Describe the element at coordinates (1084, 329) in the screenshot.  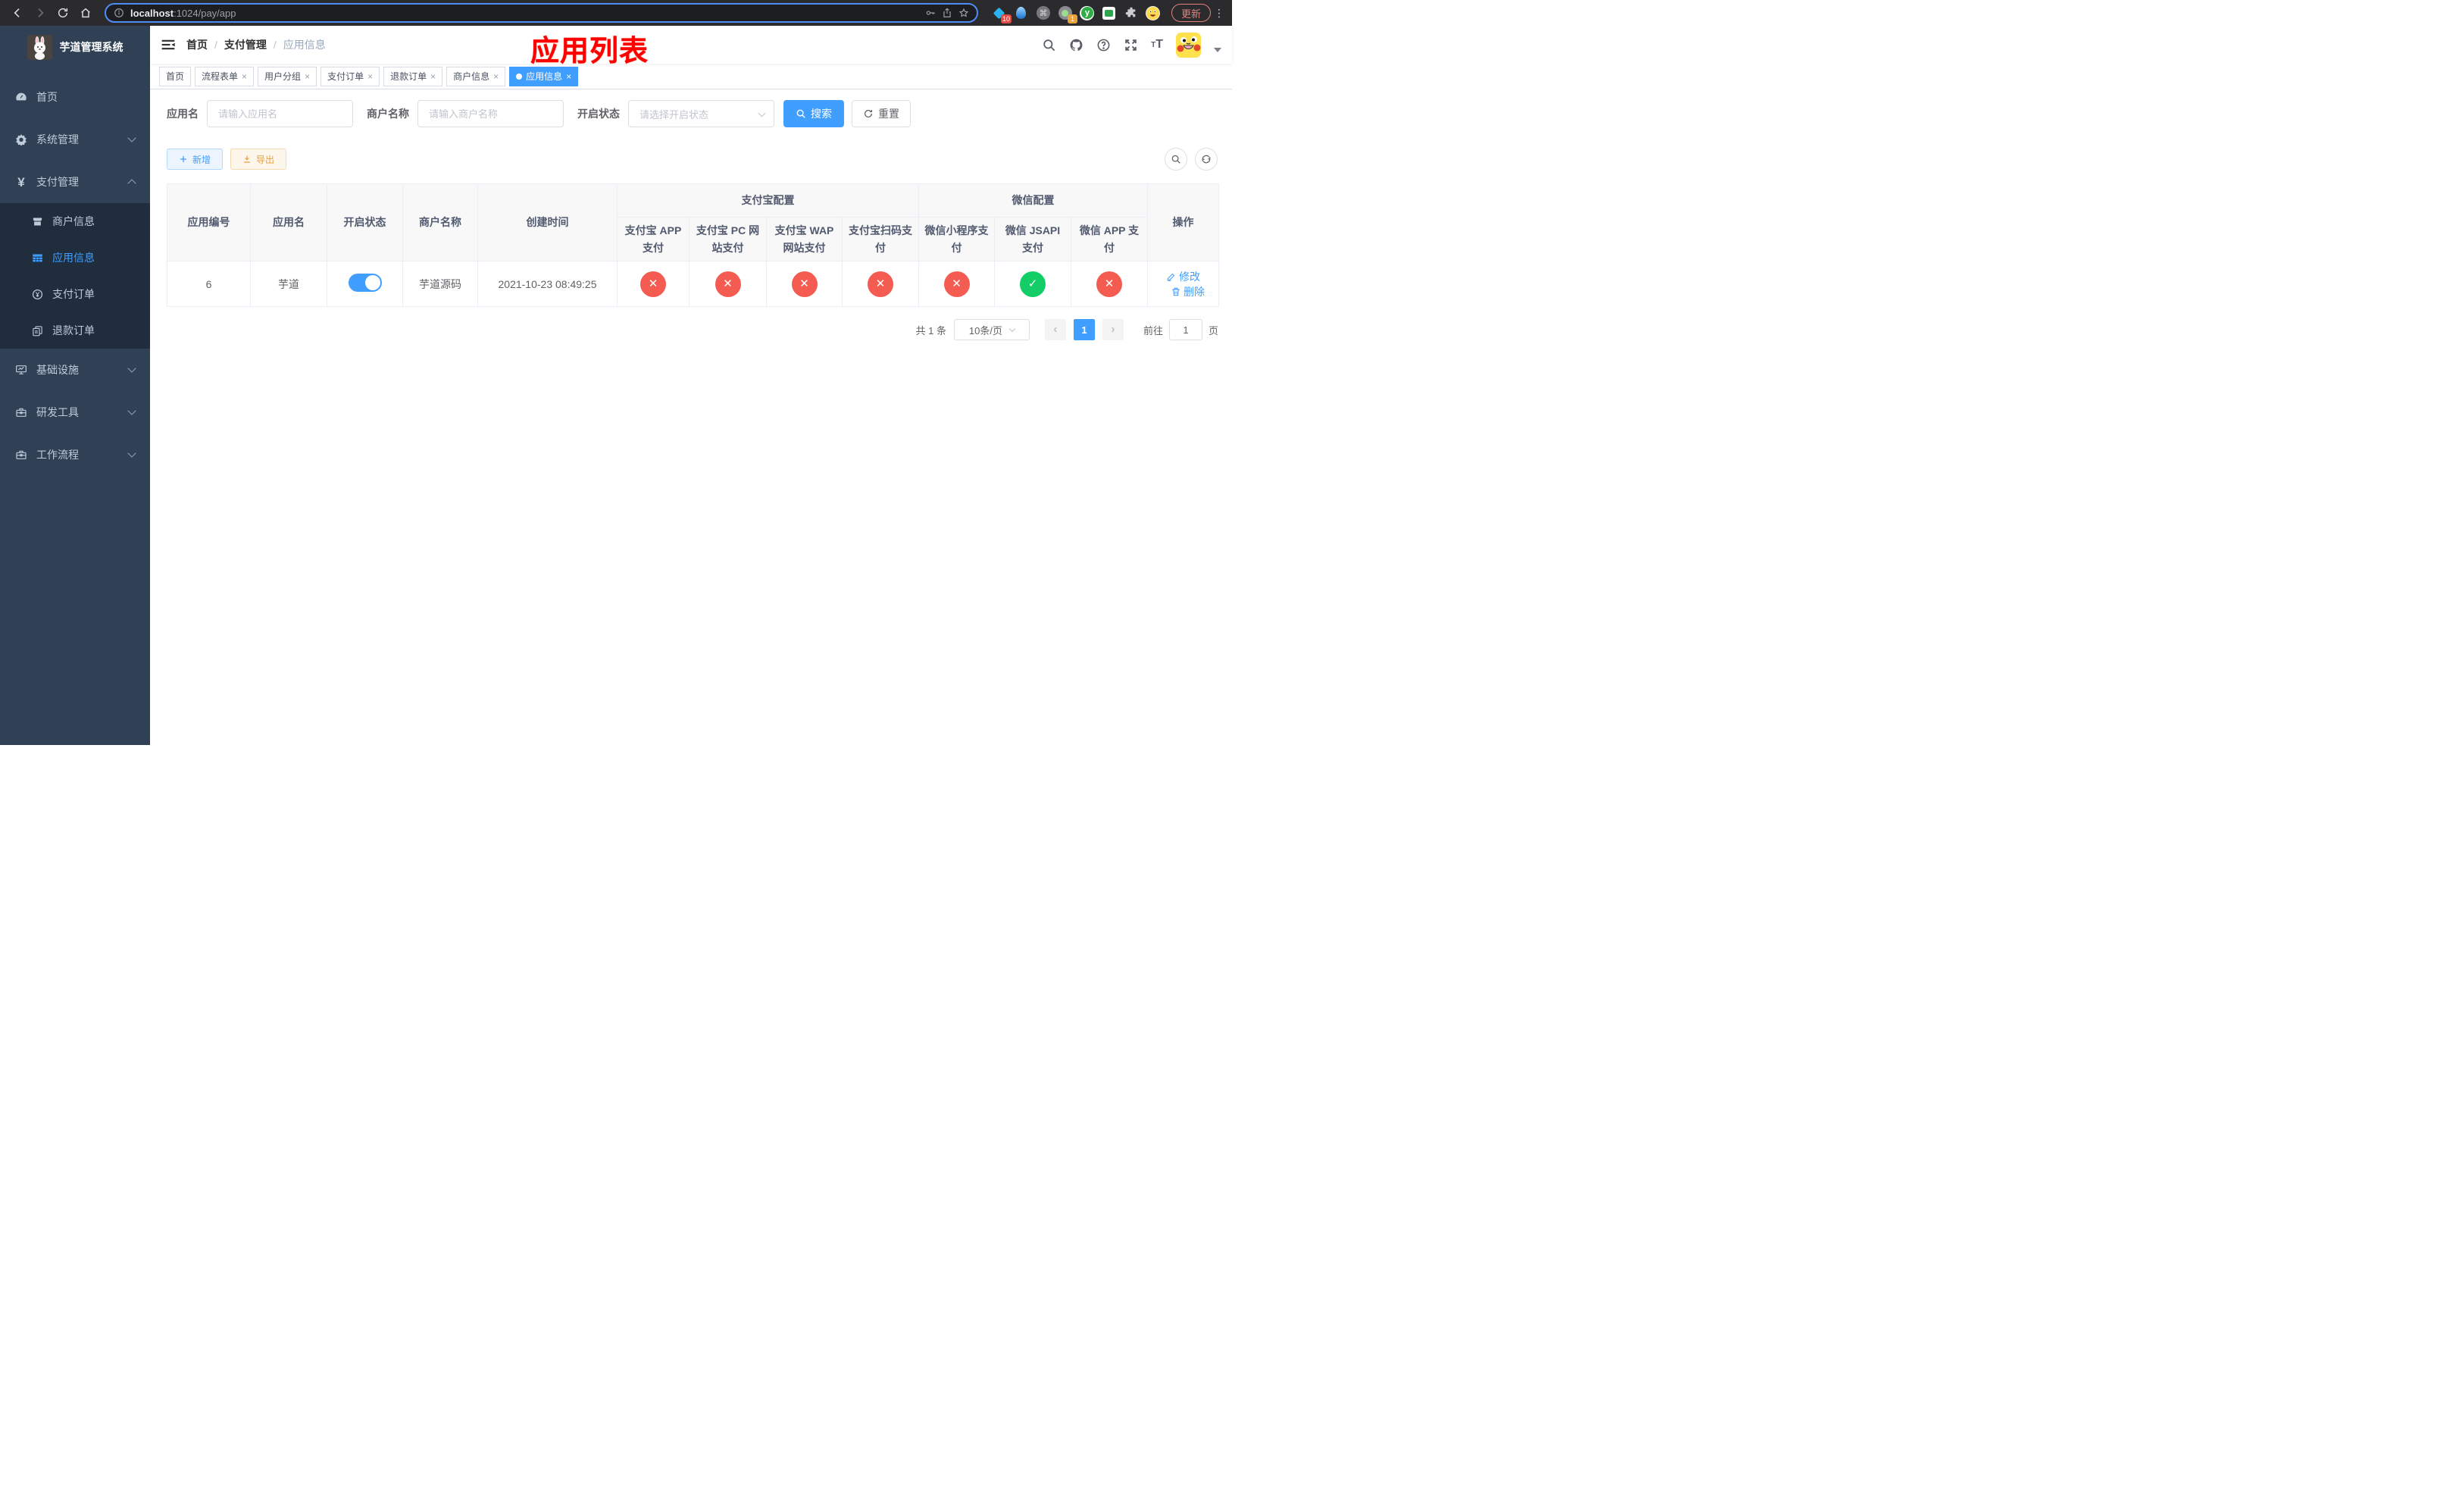
I see `page-number-button: 1` at that location.